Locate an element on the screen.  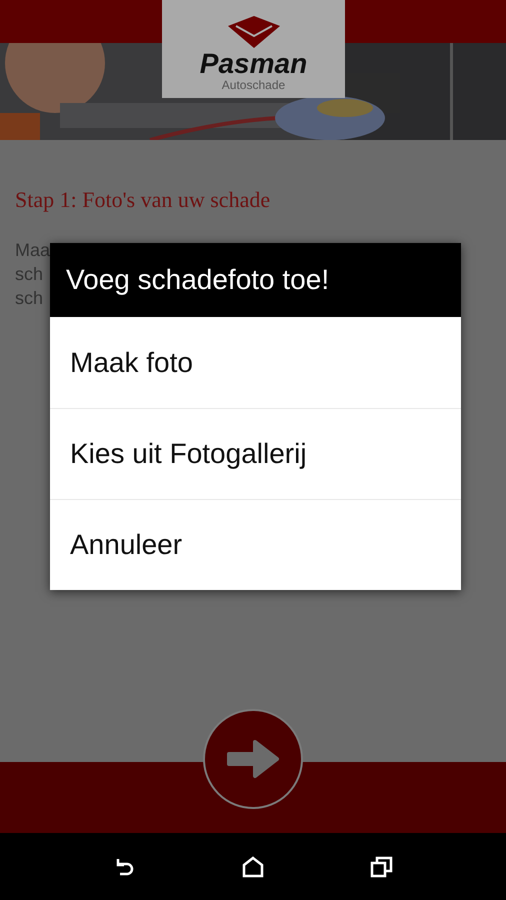
home-icon is located at coordinates (252, 866).